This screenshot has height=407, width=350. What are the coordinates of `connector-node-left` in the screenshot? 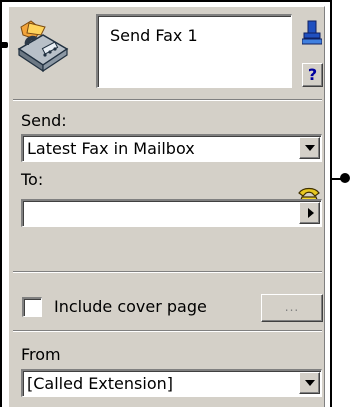 It's located at (4, 45).